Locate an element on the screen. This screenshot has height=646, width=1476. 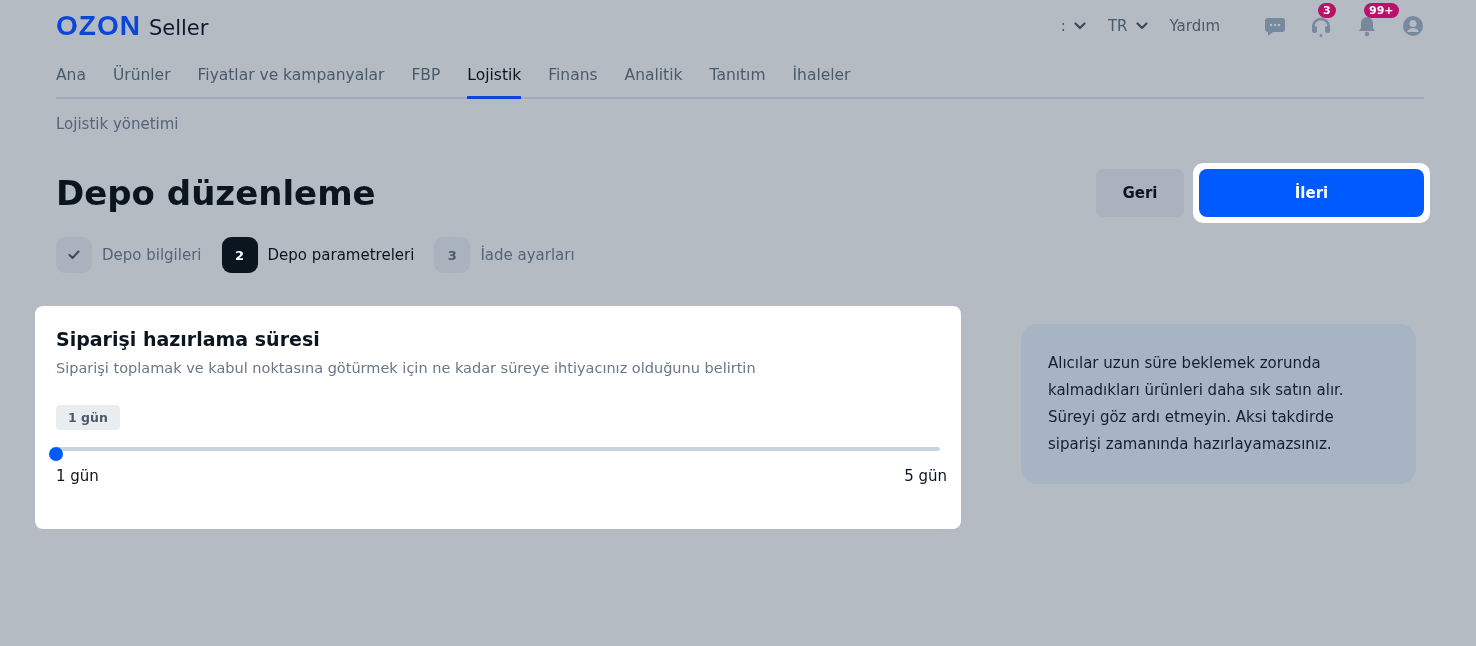
step-label: İade ayarları is located at coordinates (527, 255).